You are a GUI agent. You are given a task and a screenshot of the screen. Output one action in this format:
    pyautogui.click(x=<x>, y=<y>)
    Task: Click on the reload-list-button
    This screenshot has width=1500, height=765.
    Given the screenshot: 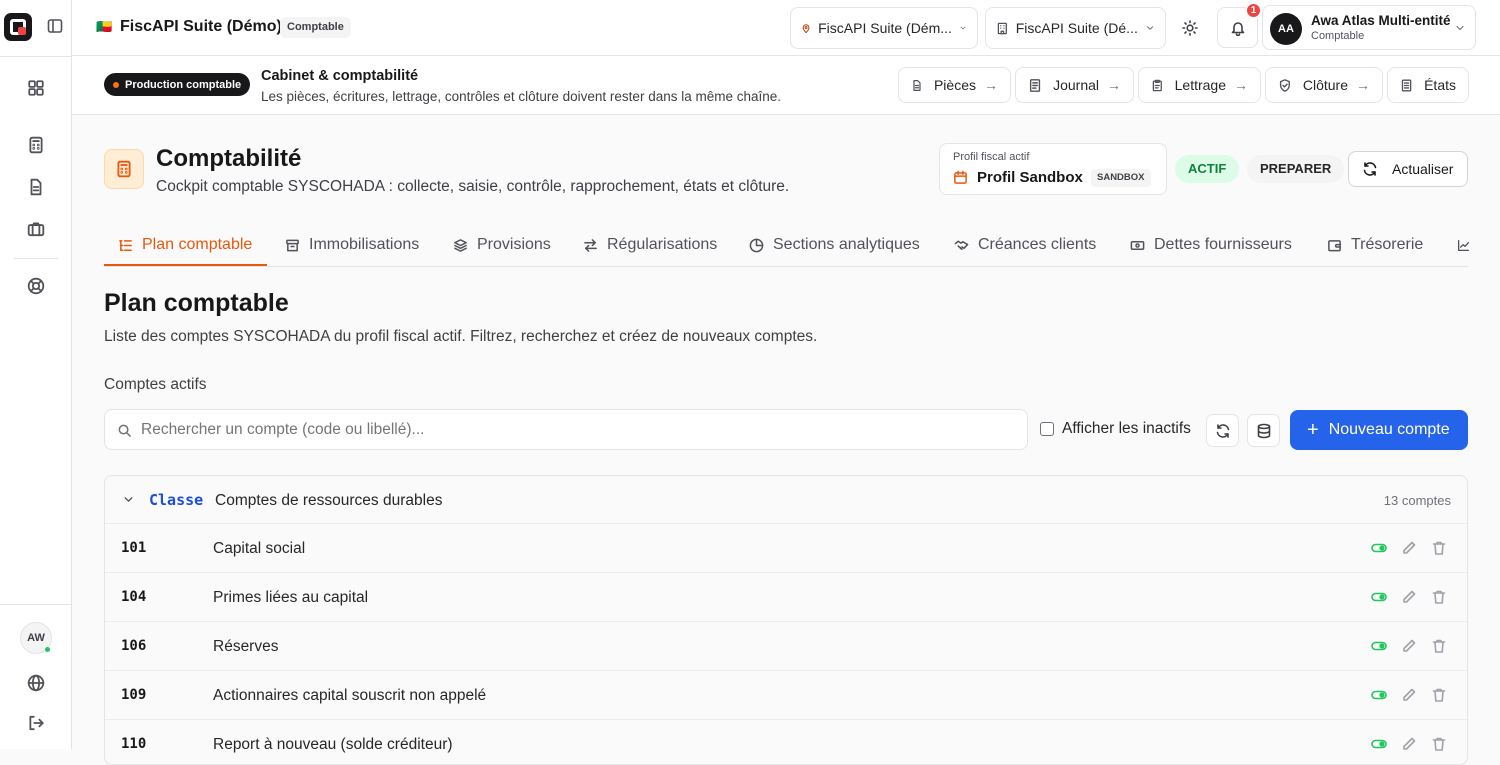 What is the action you would take?
    pyautogui.click(x=1222, y=430)
    